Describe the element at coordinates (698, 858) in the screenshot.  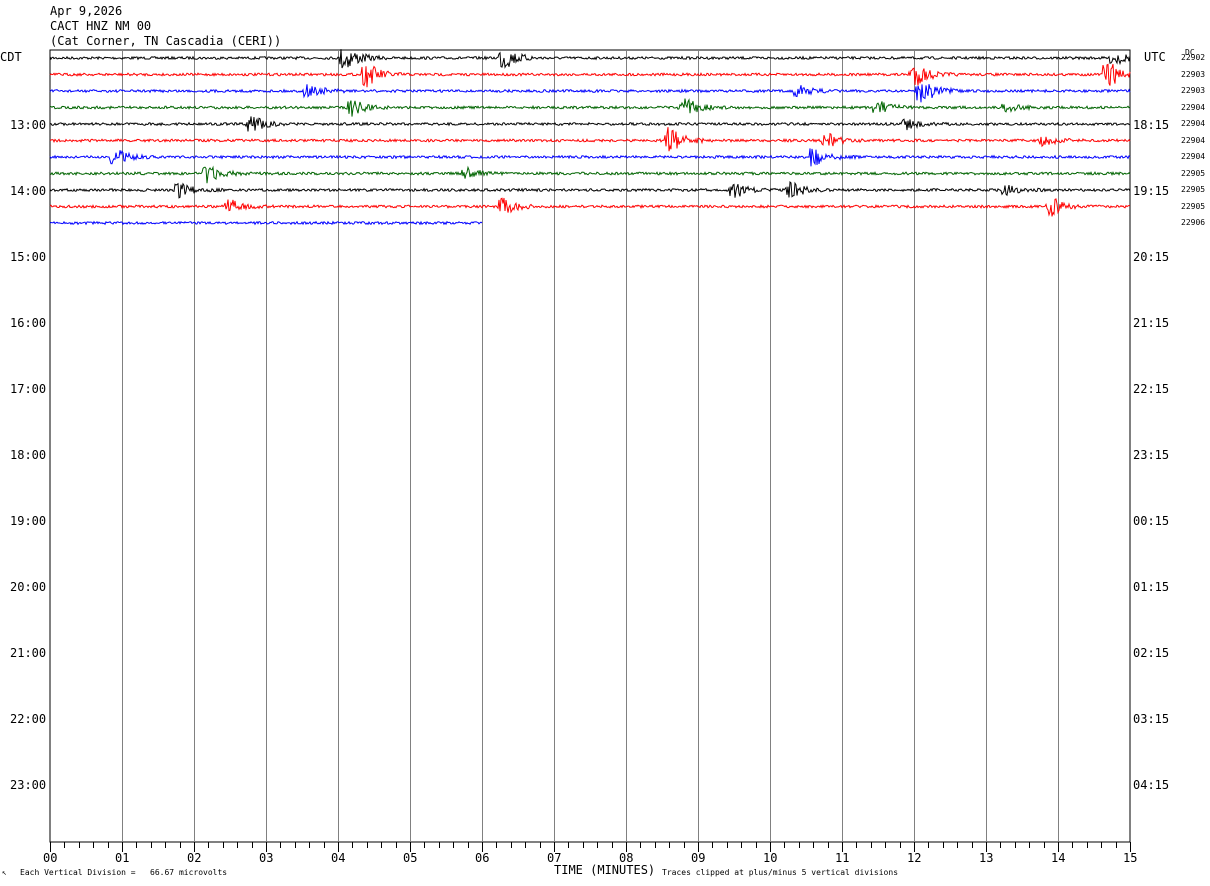
I see `x-tick-label: 09` at that location.